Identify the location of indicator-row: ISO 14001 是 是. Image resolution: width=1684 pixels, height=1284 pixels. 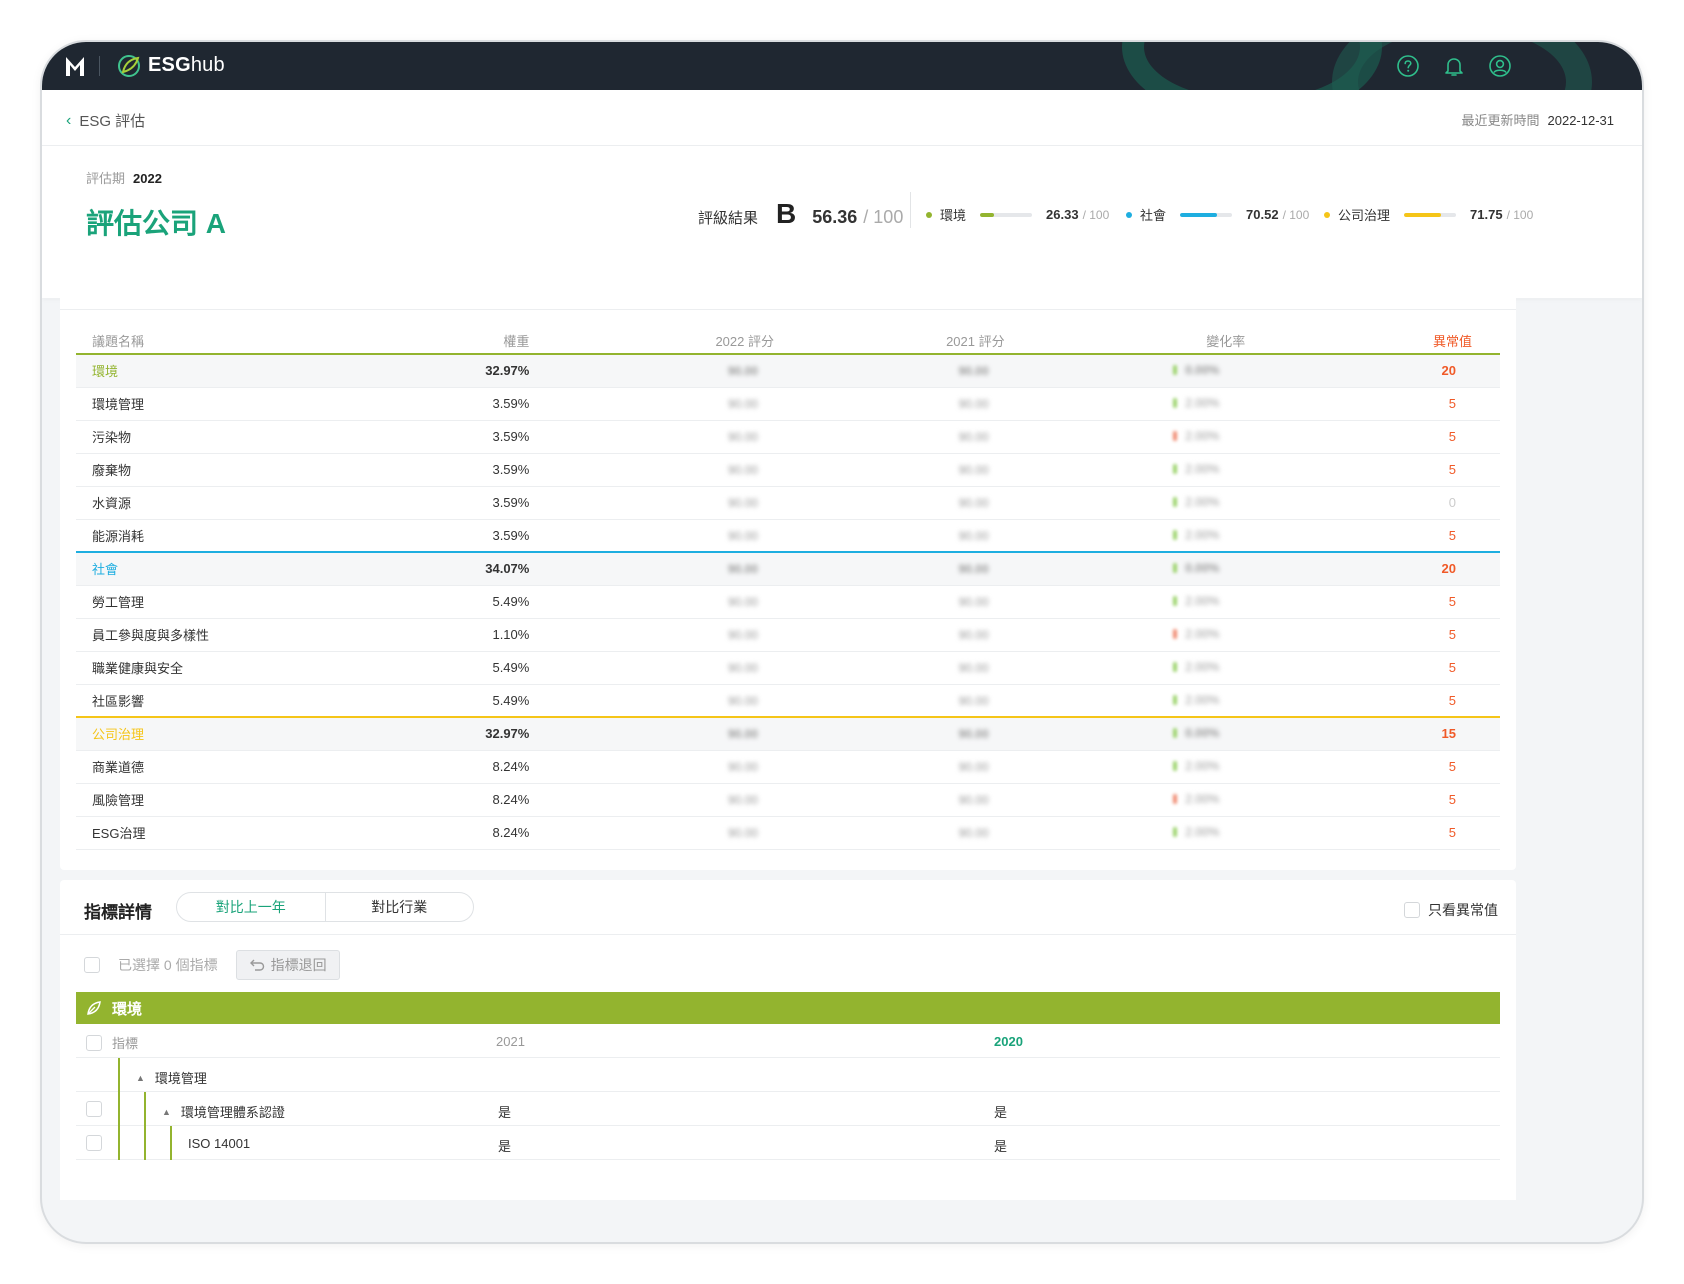
(788, 1143).